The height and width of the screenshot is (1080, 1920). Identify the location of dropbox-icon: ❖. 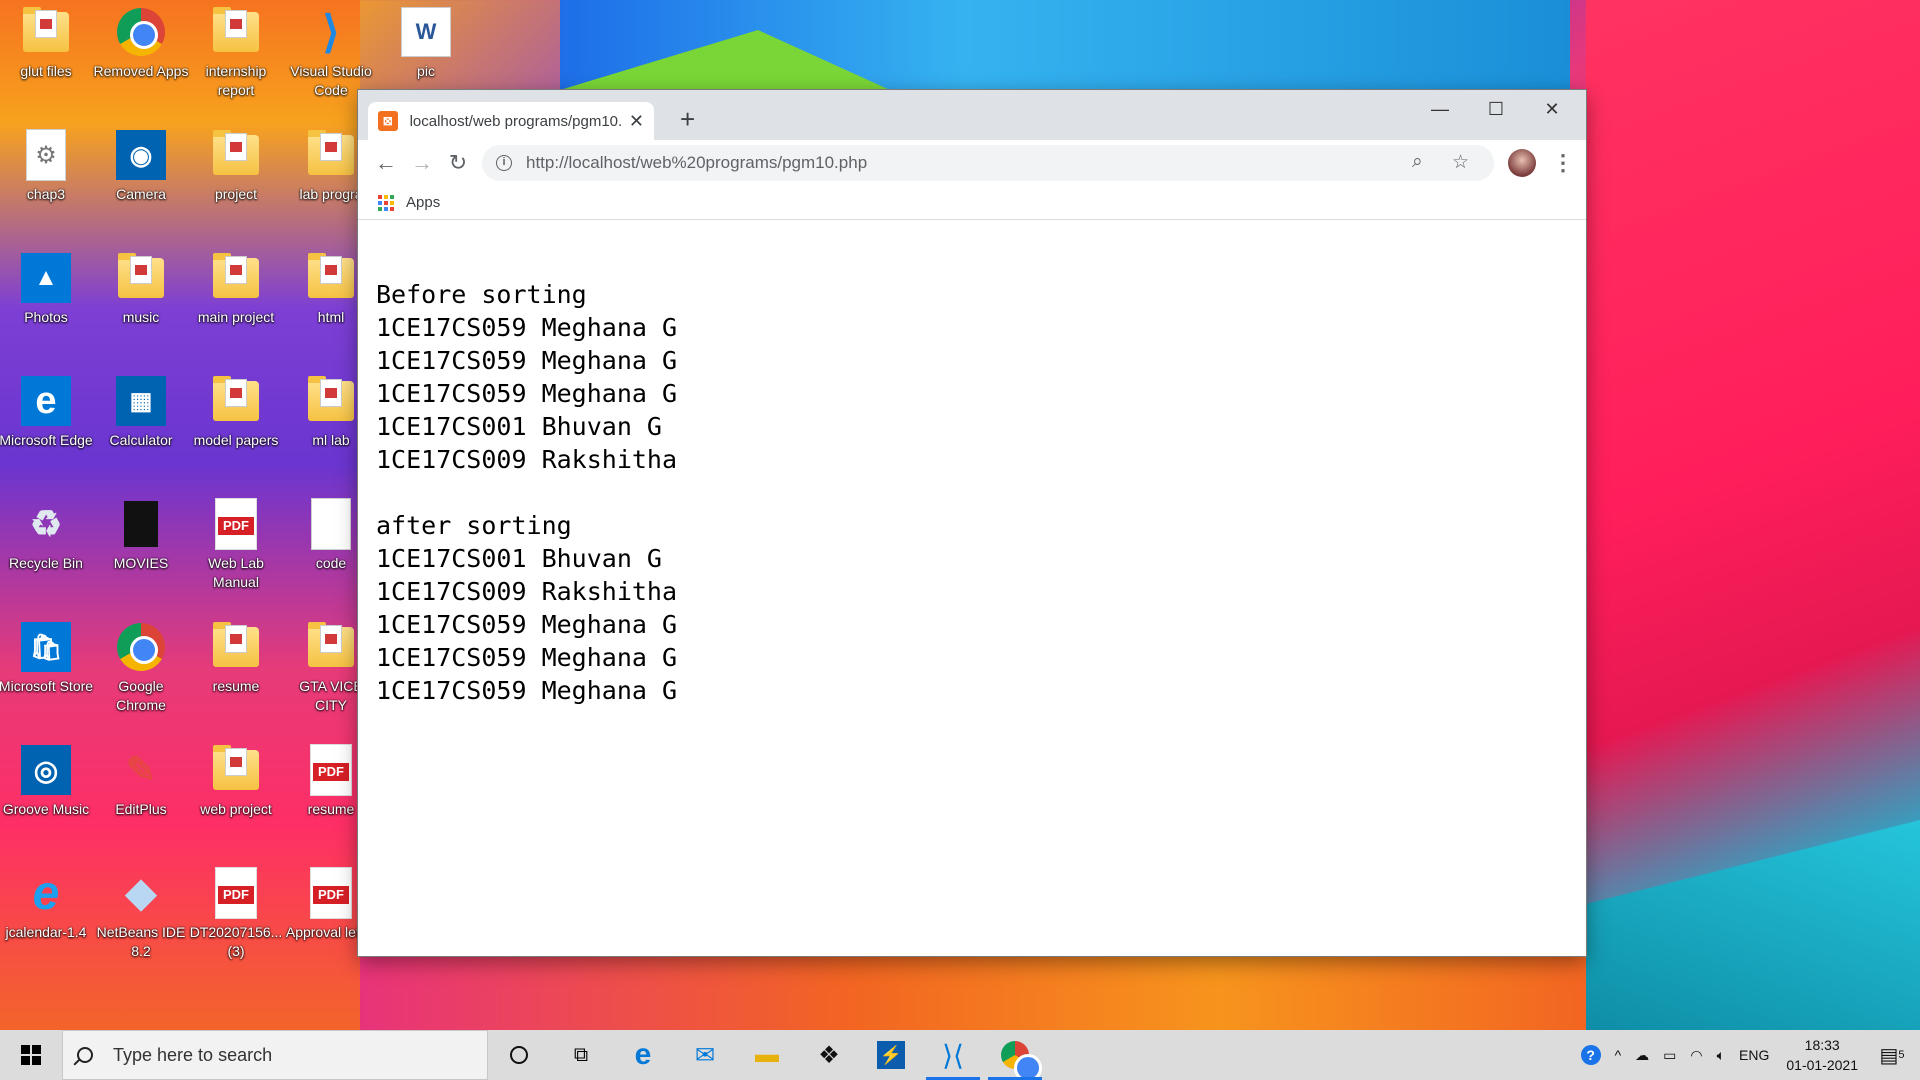
(829, 1055).